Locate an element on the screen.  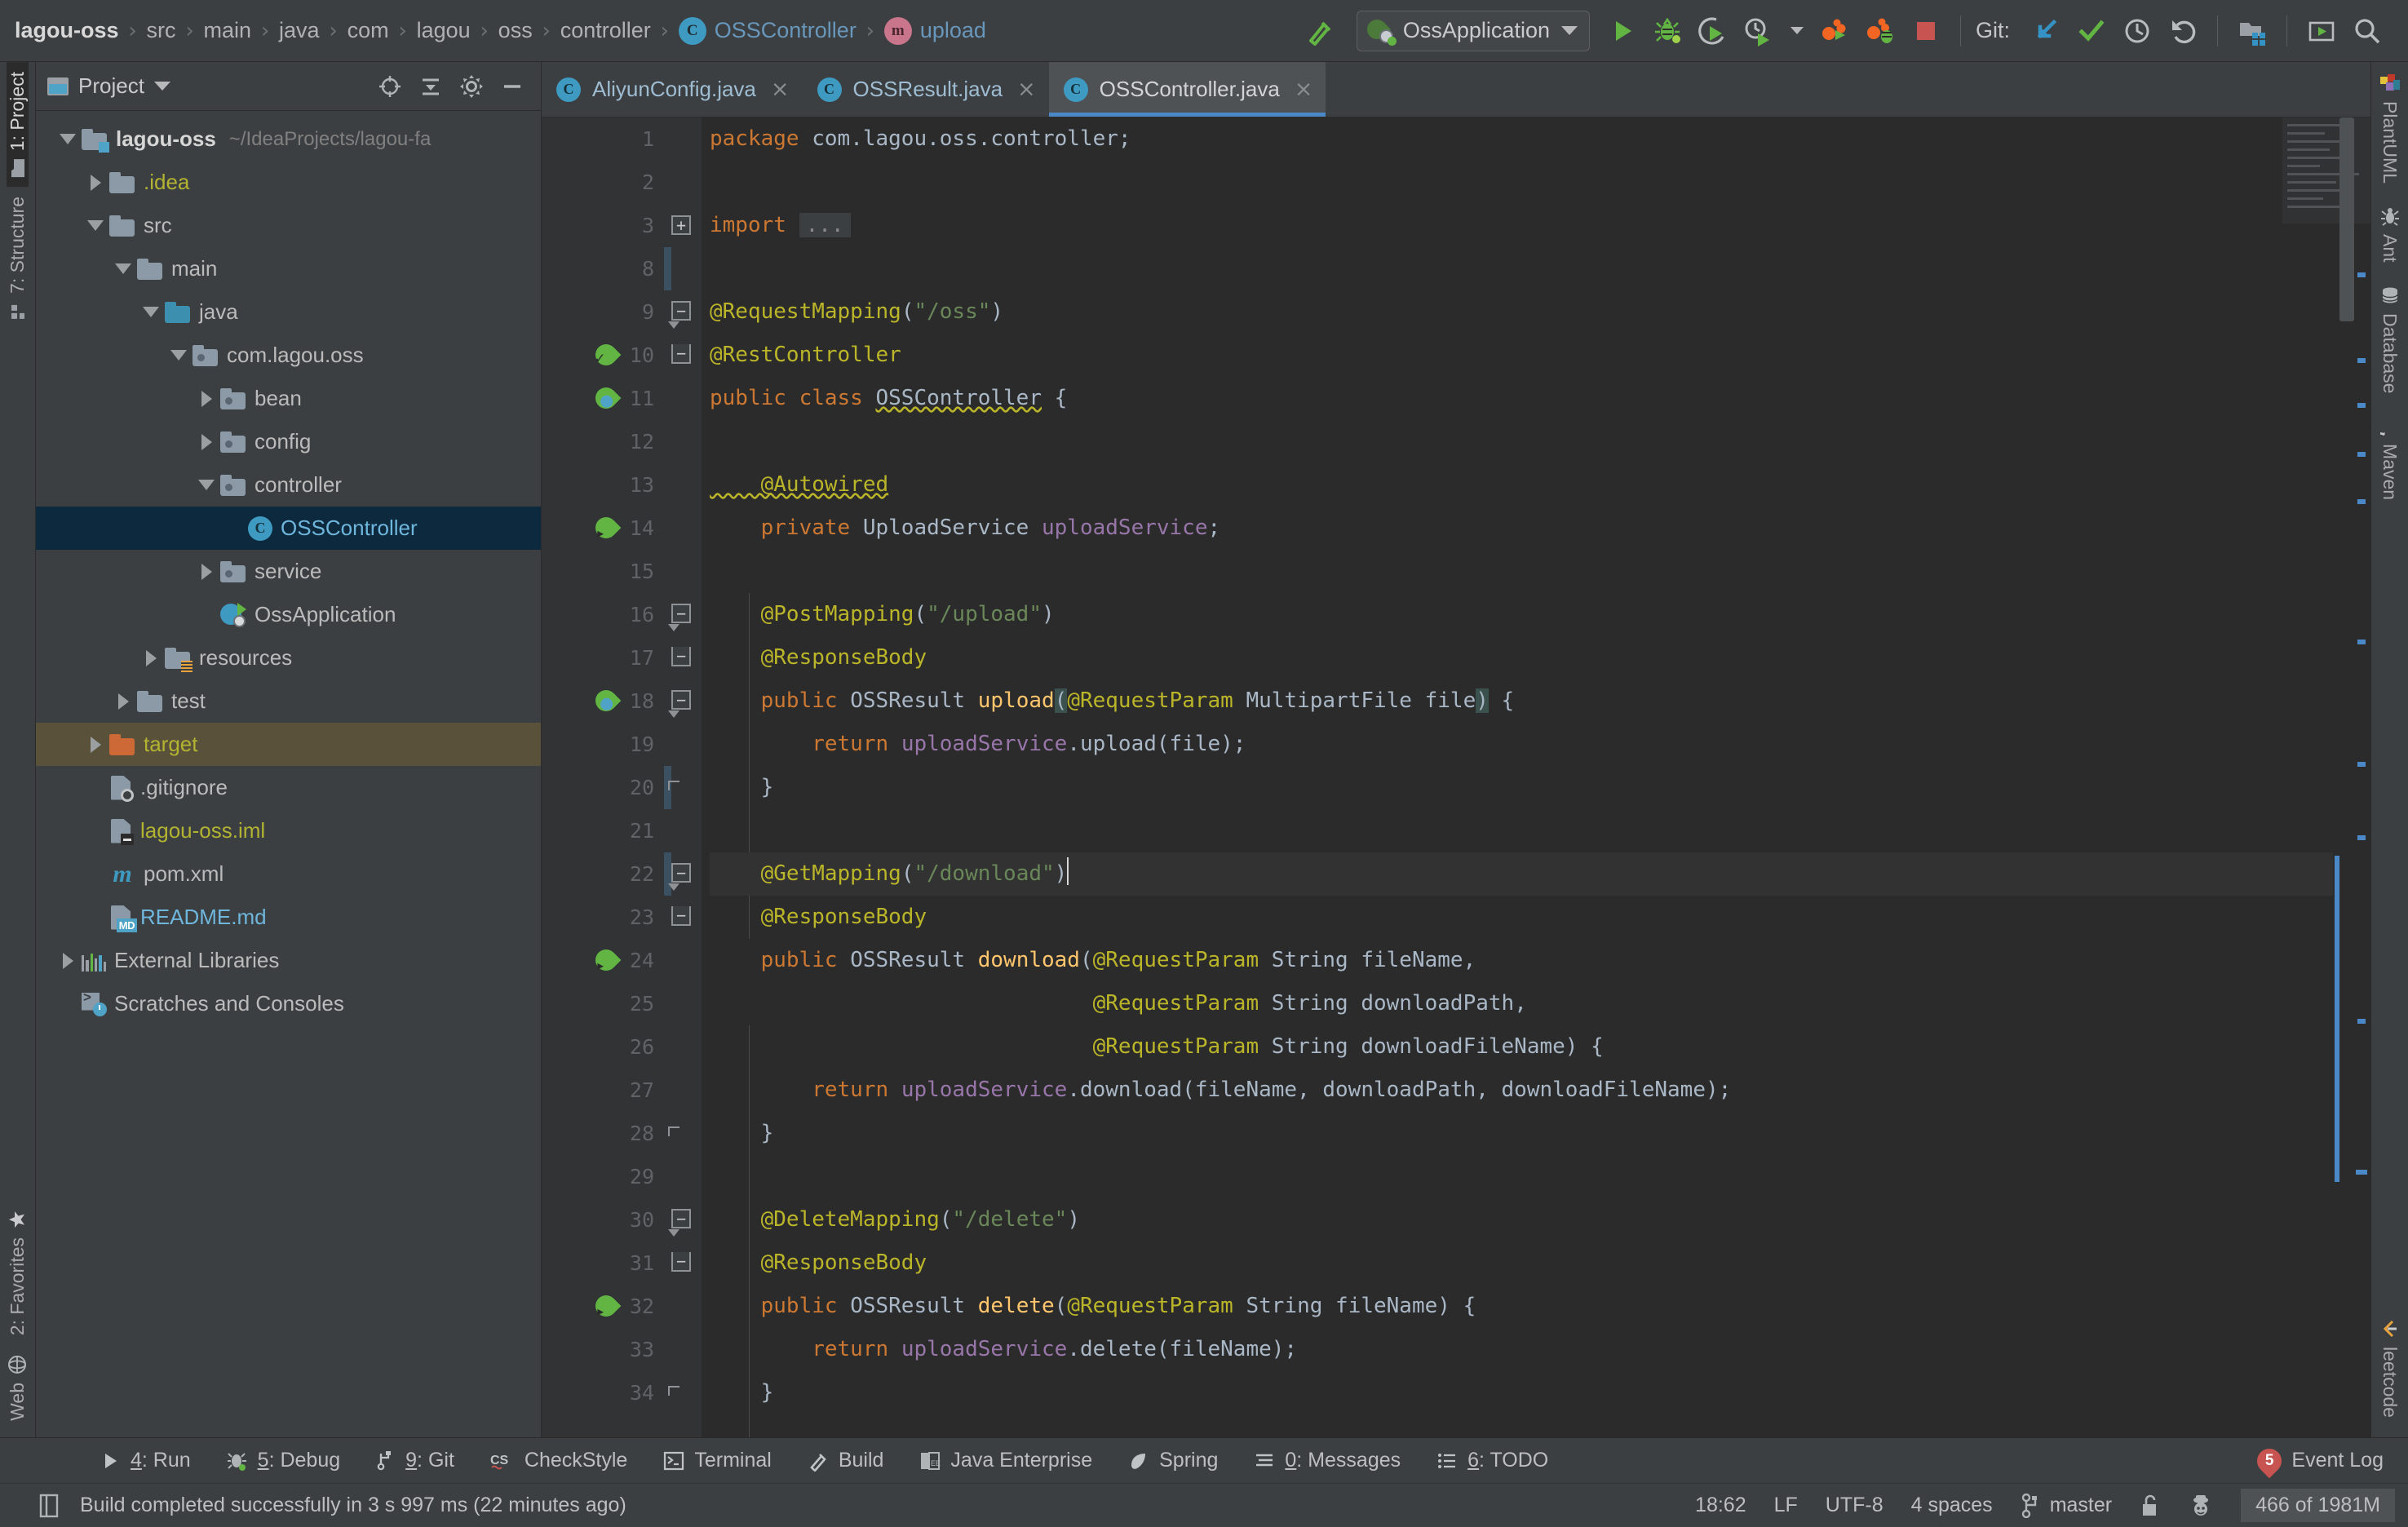
code-line: private UploadService uploadService; is located at coordinates (1521, 528).